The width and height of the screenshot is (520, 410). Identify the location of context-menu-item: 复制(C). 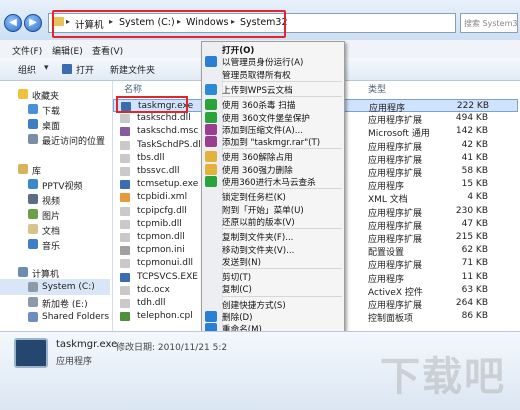
(237, 289).